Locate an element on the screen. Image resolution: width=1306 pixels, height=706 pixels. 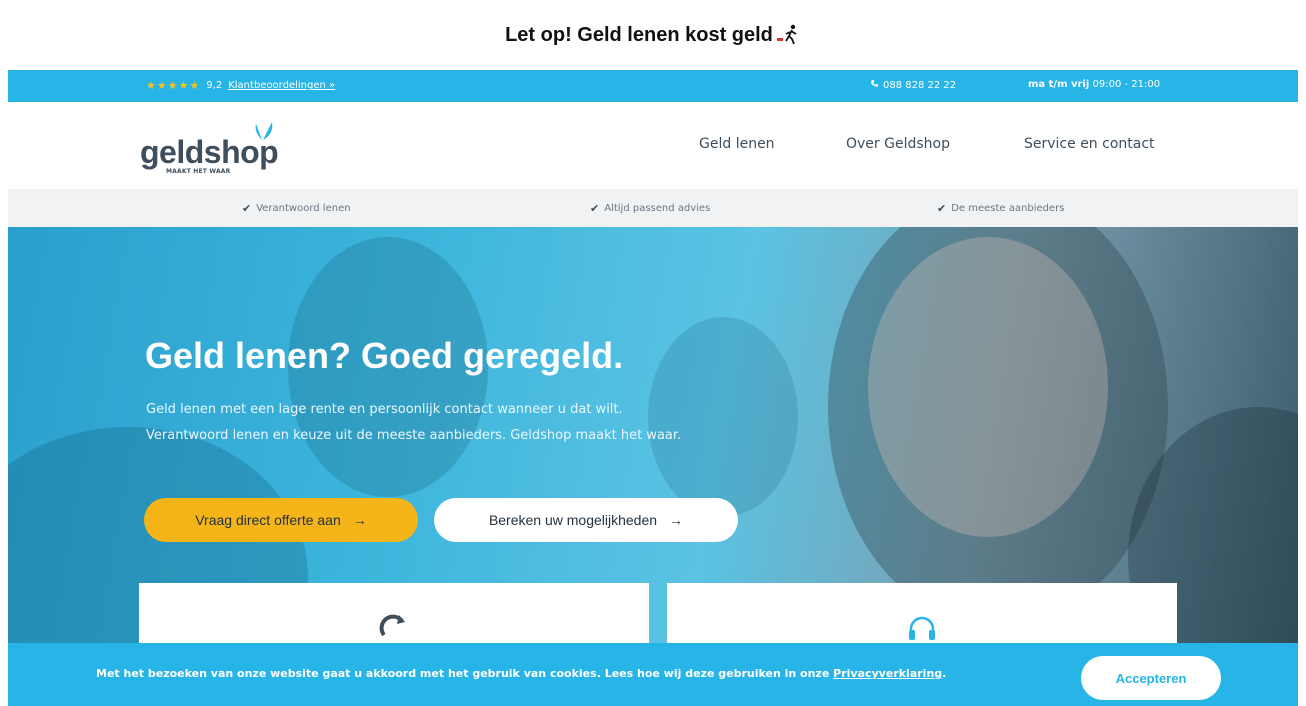
cookie-message-period: . is located at coordinates (944, 673).